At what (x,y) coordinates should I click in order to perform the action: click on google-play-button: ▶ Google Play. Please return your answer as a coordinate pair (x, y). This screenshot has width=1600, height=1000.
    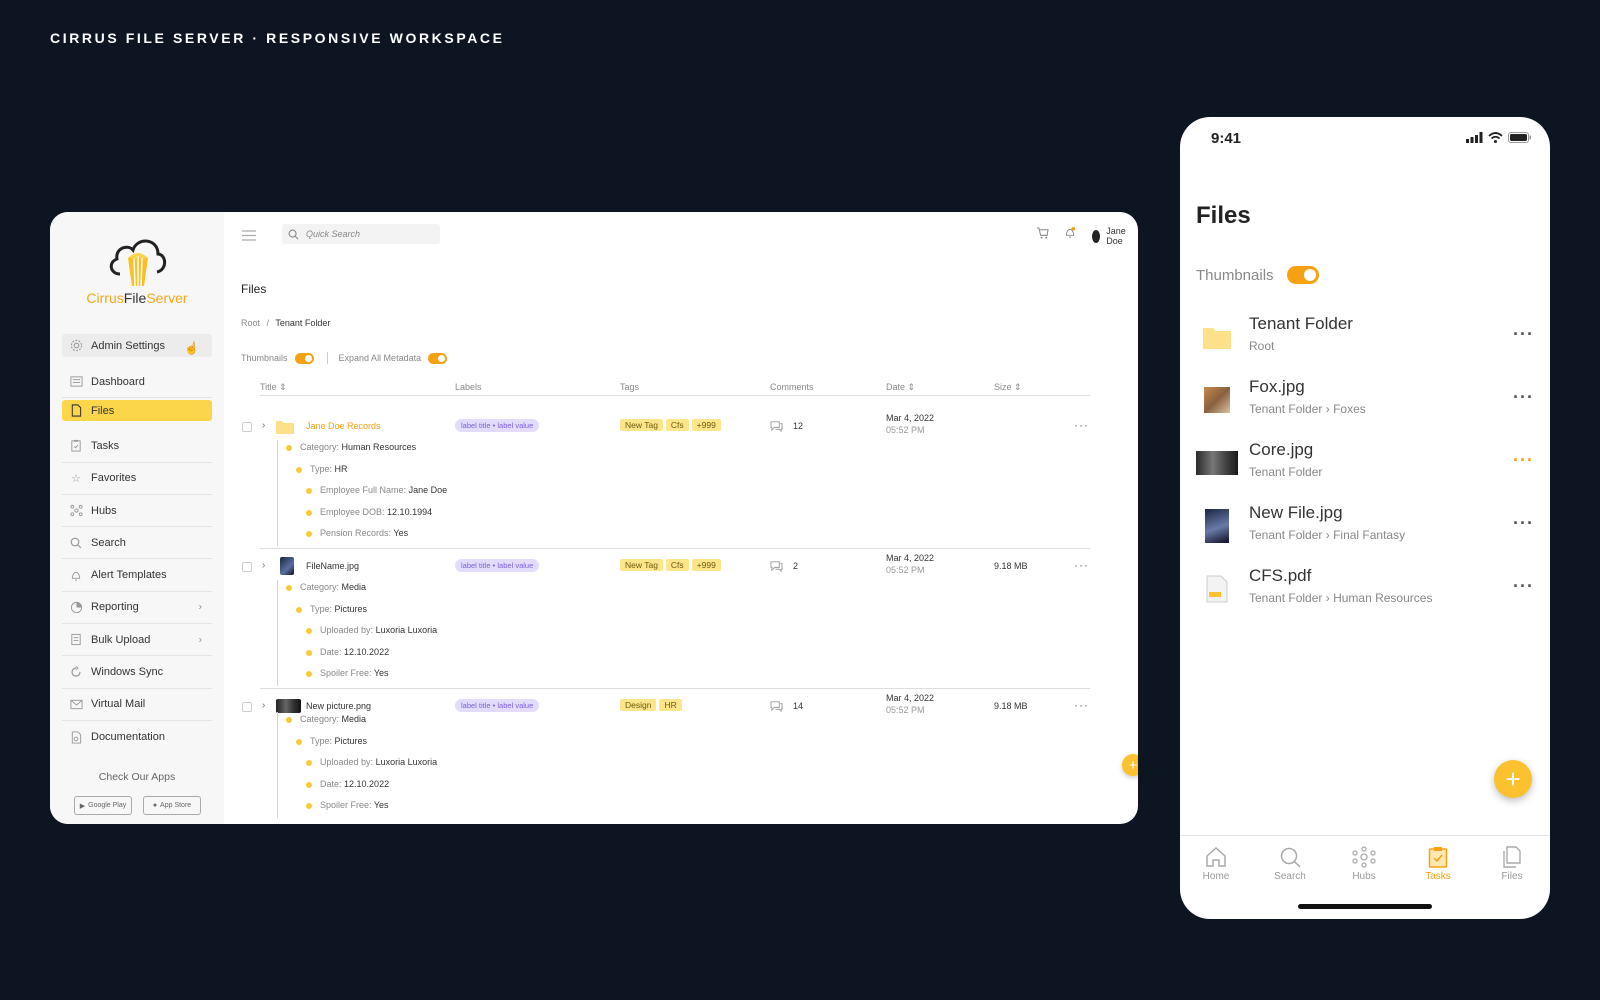
    Looking at the image, I should click on (103, 805).